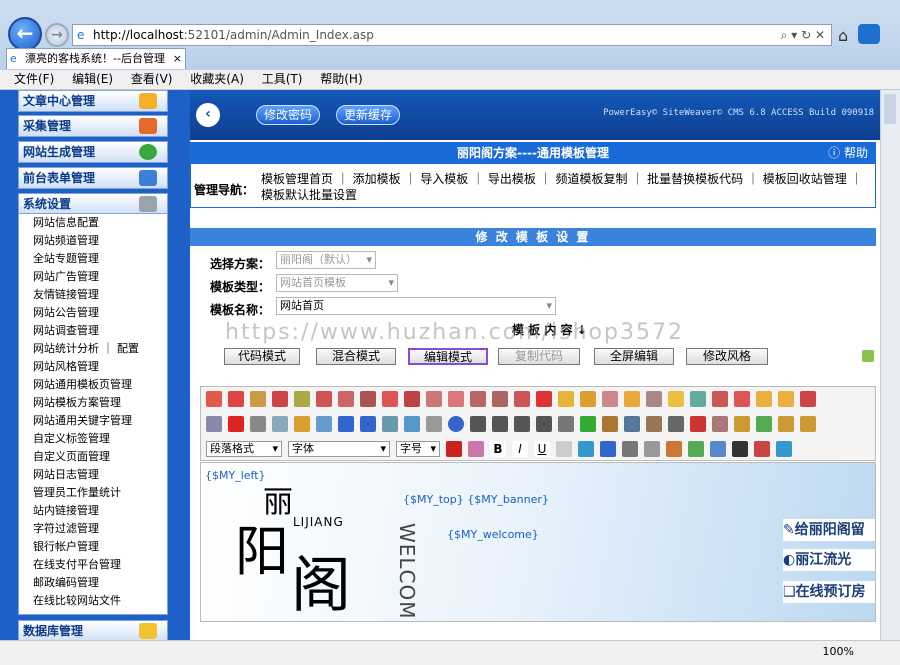 The image size is (900, 665). Describe the element at coordinates (632, 424) in the screenshot. I see `outdent-icon` at that location.